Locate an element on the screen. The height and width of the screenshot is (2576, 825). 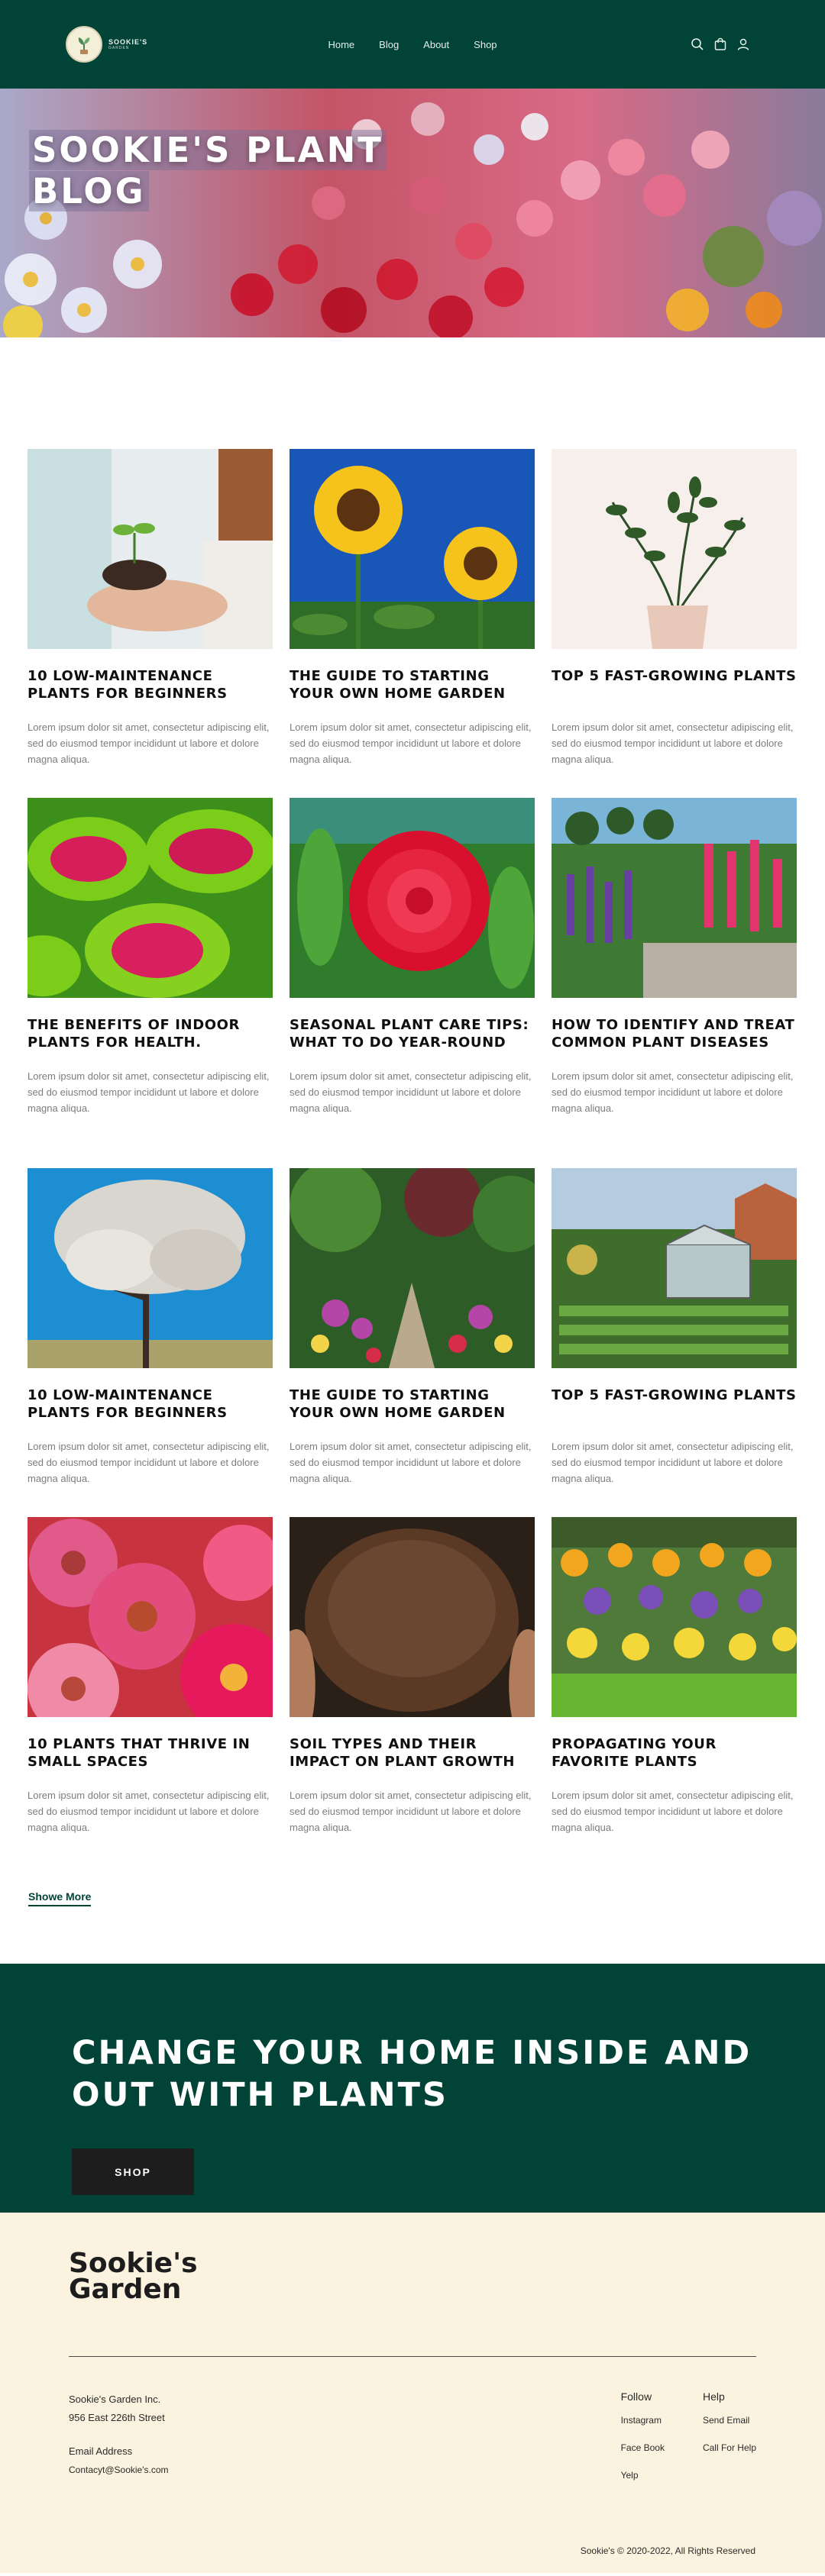
shop-button: SHOP is located at coordinates (133, 2171).